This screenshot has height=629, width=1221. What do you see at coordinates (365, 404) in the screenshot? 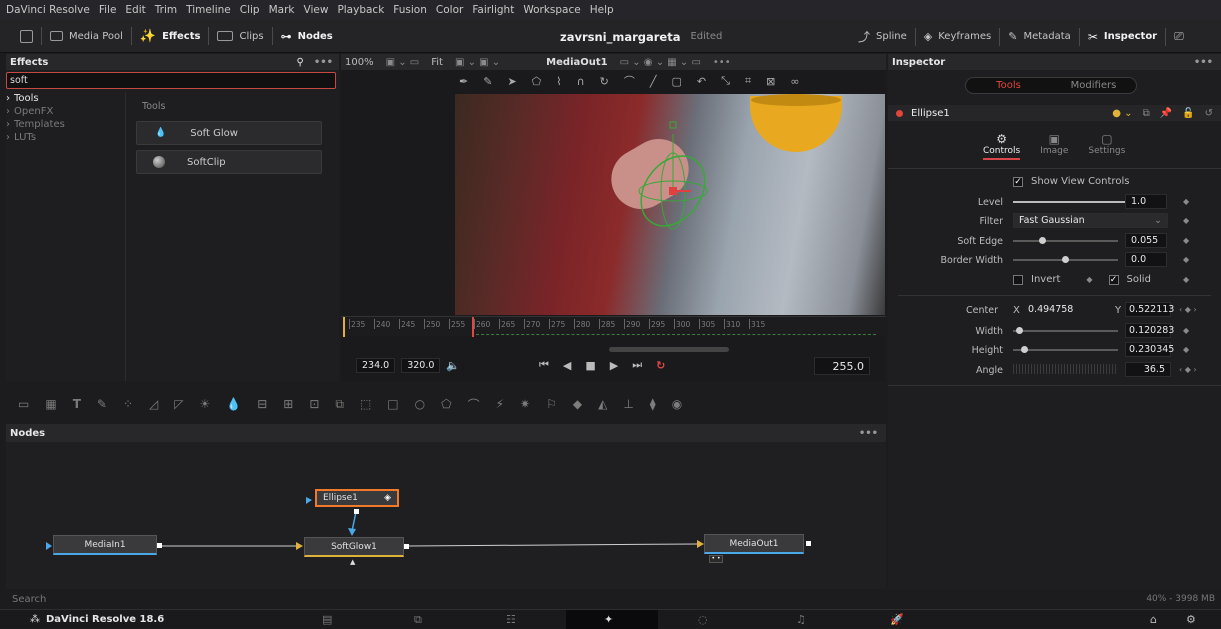
I see `resize-tool-icon: ⬚` at bounding box center [365, 404].